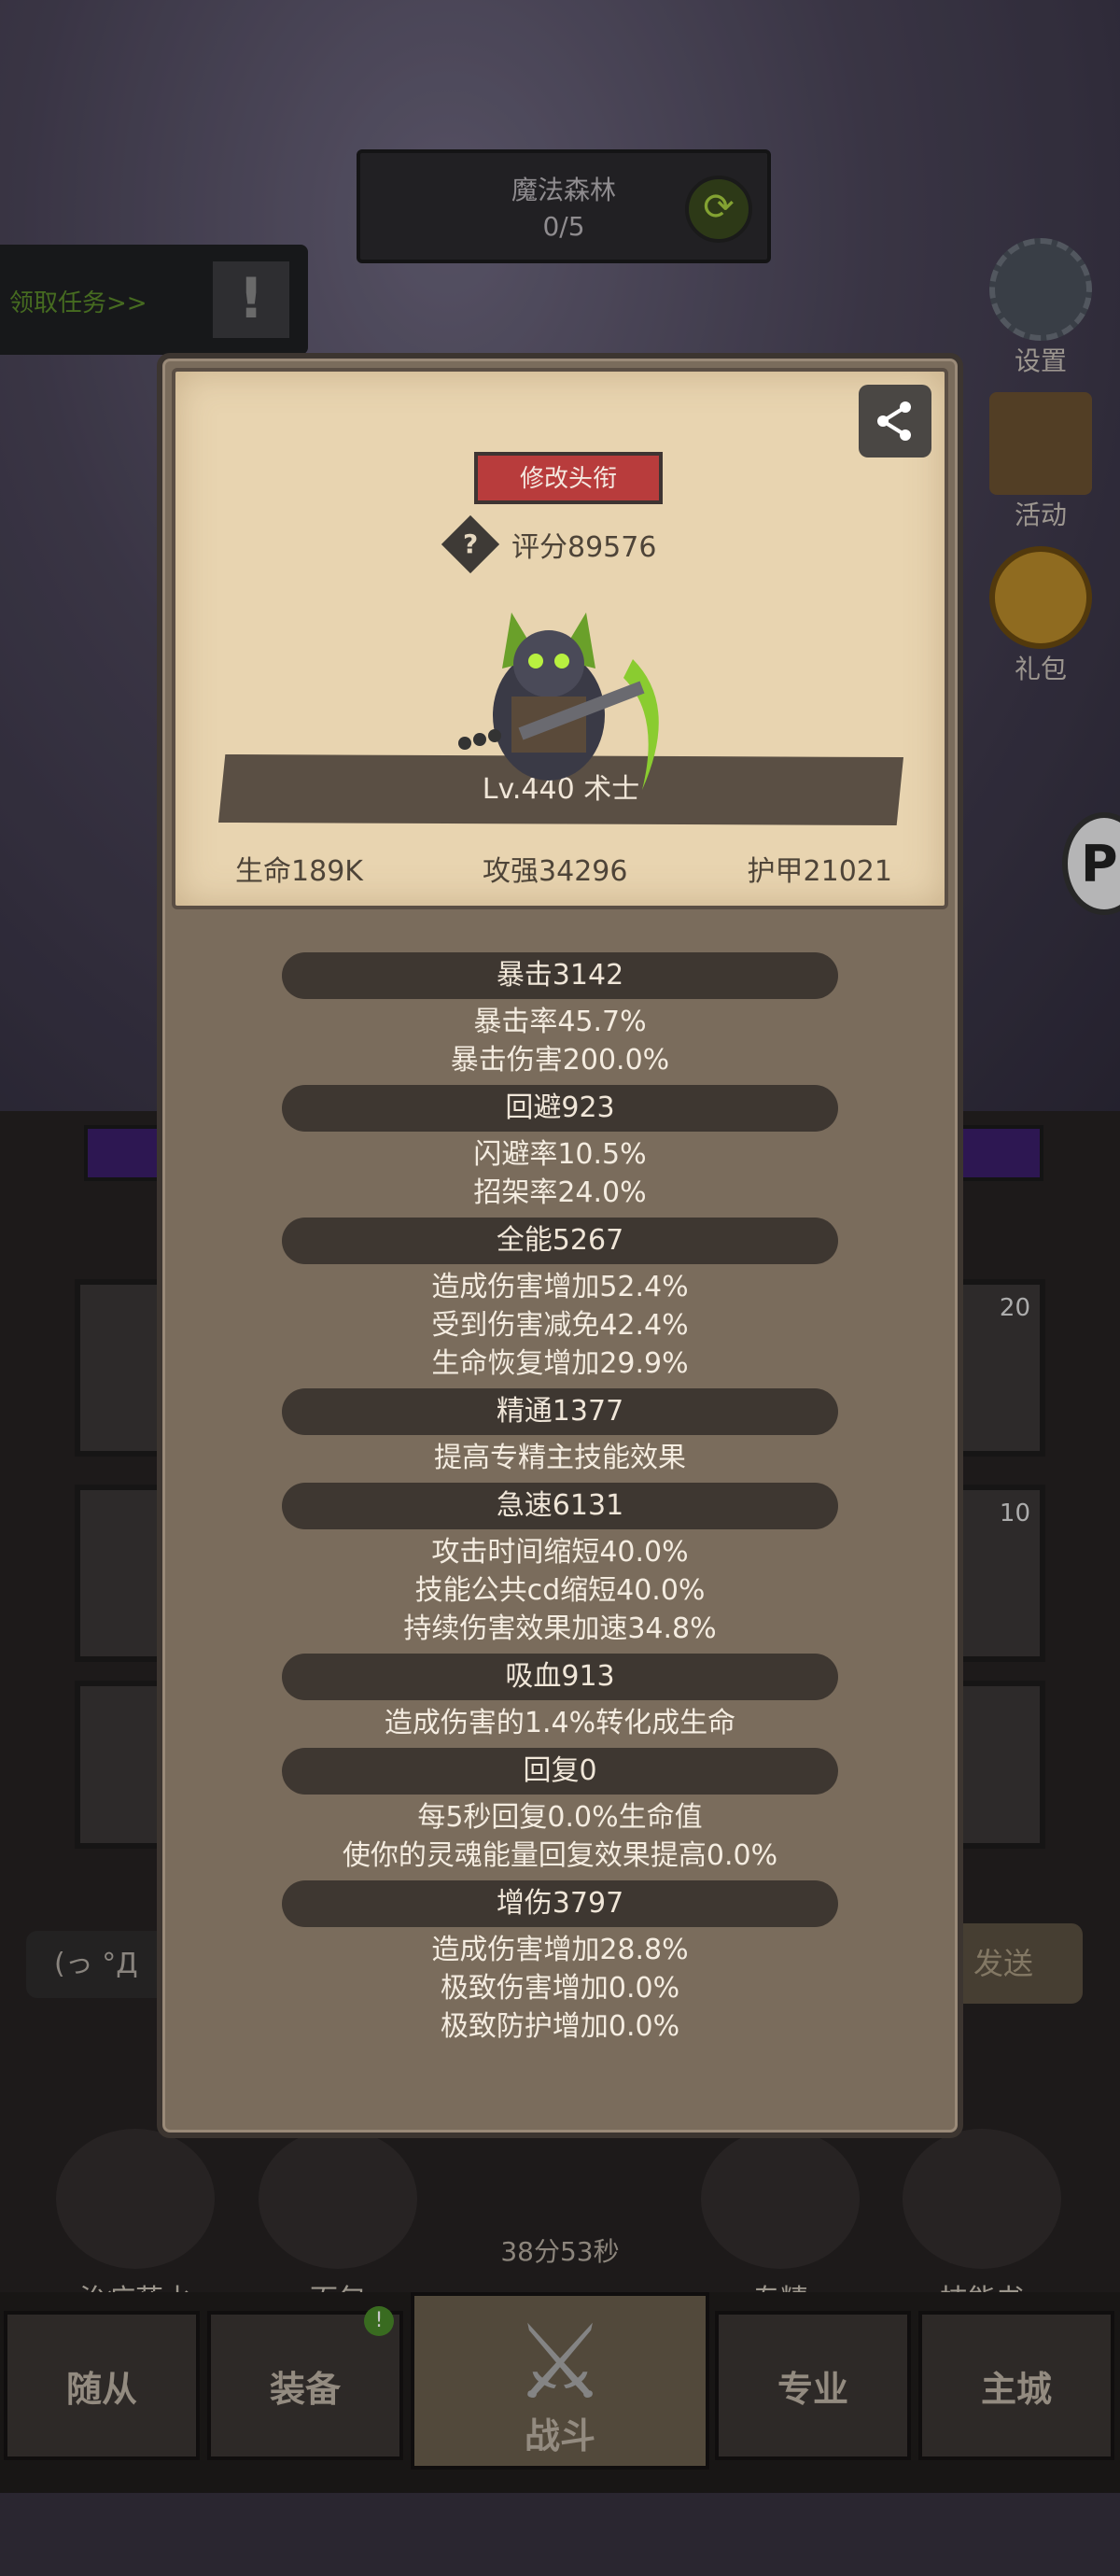 The height and width of the screenshot is (2576, 1120). Describe the element at coordinates (560, 976) in the screenshot. I see `stat-header-crit: 暴击3142` at that location.